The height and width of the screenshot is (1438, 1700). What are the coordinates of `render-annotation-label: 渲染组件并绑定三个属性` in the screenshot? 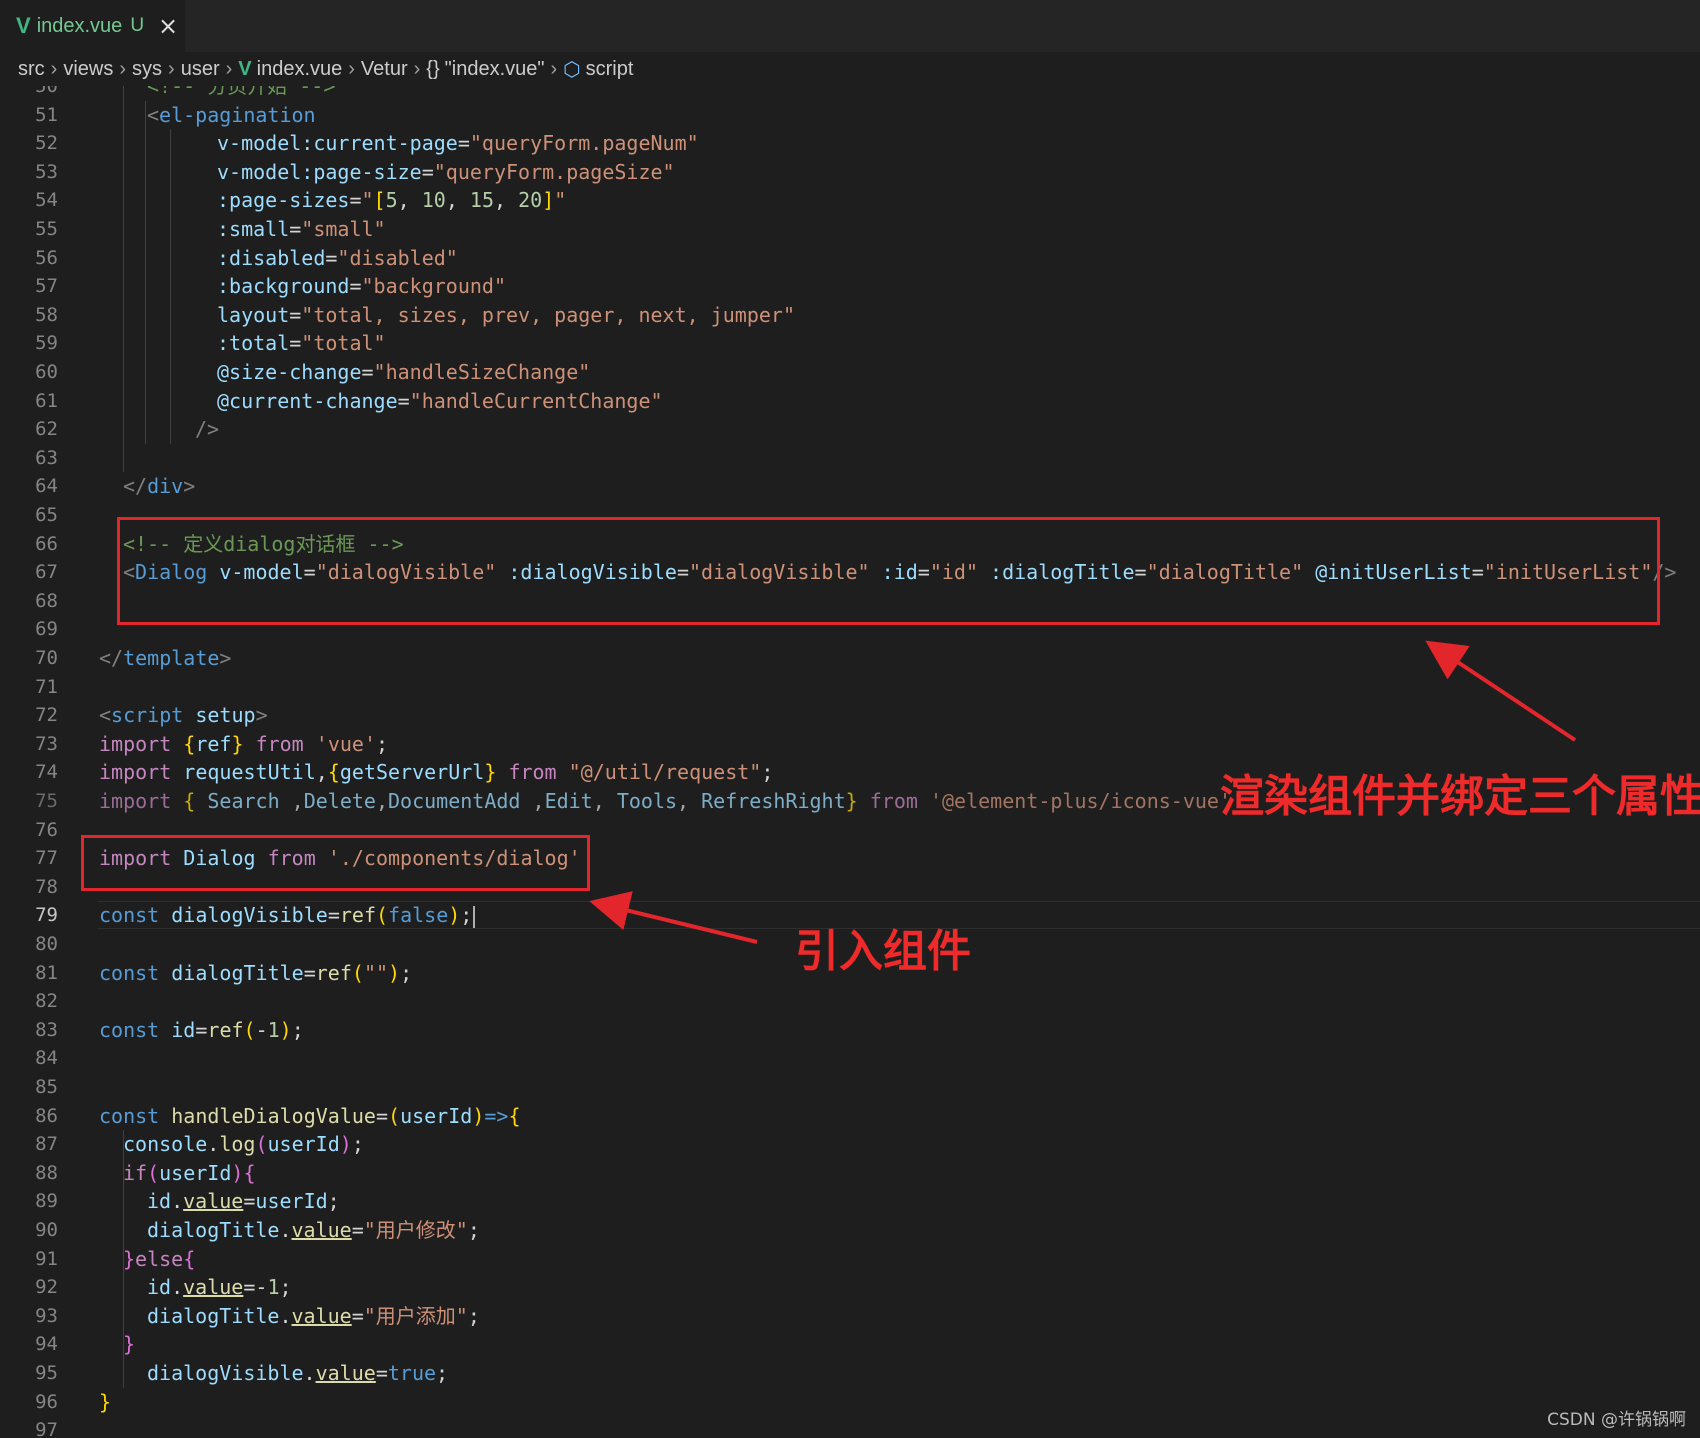 It's located at (1460, 796).